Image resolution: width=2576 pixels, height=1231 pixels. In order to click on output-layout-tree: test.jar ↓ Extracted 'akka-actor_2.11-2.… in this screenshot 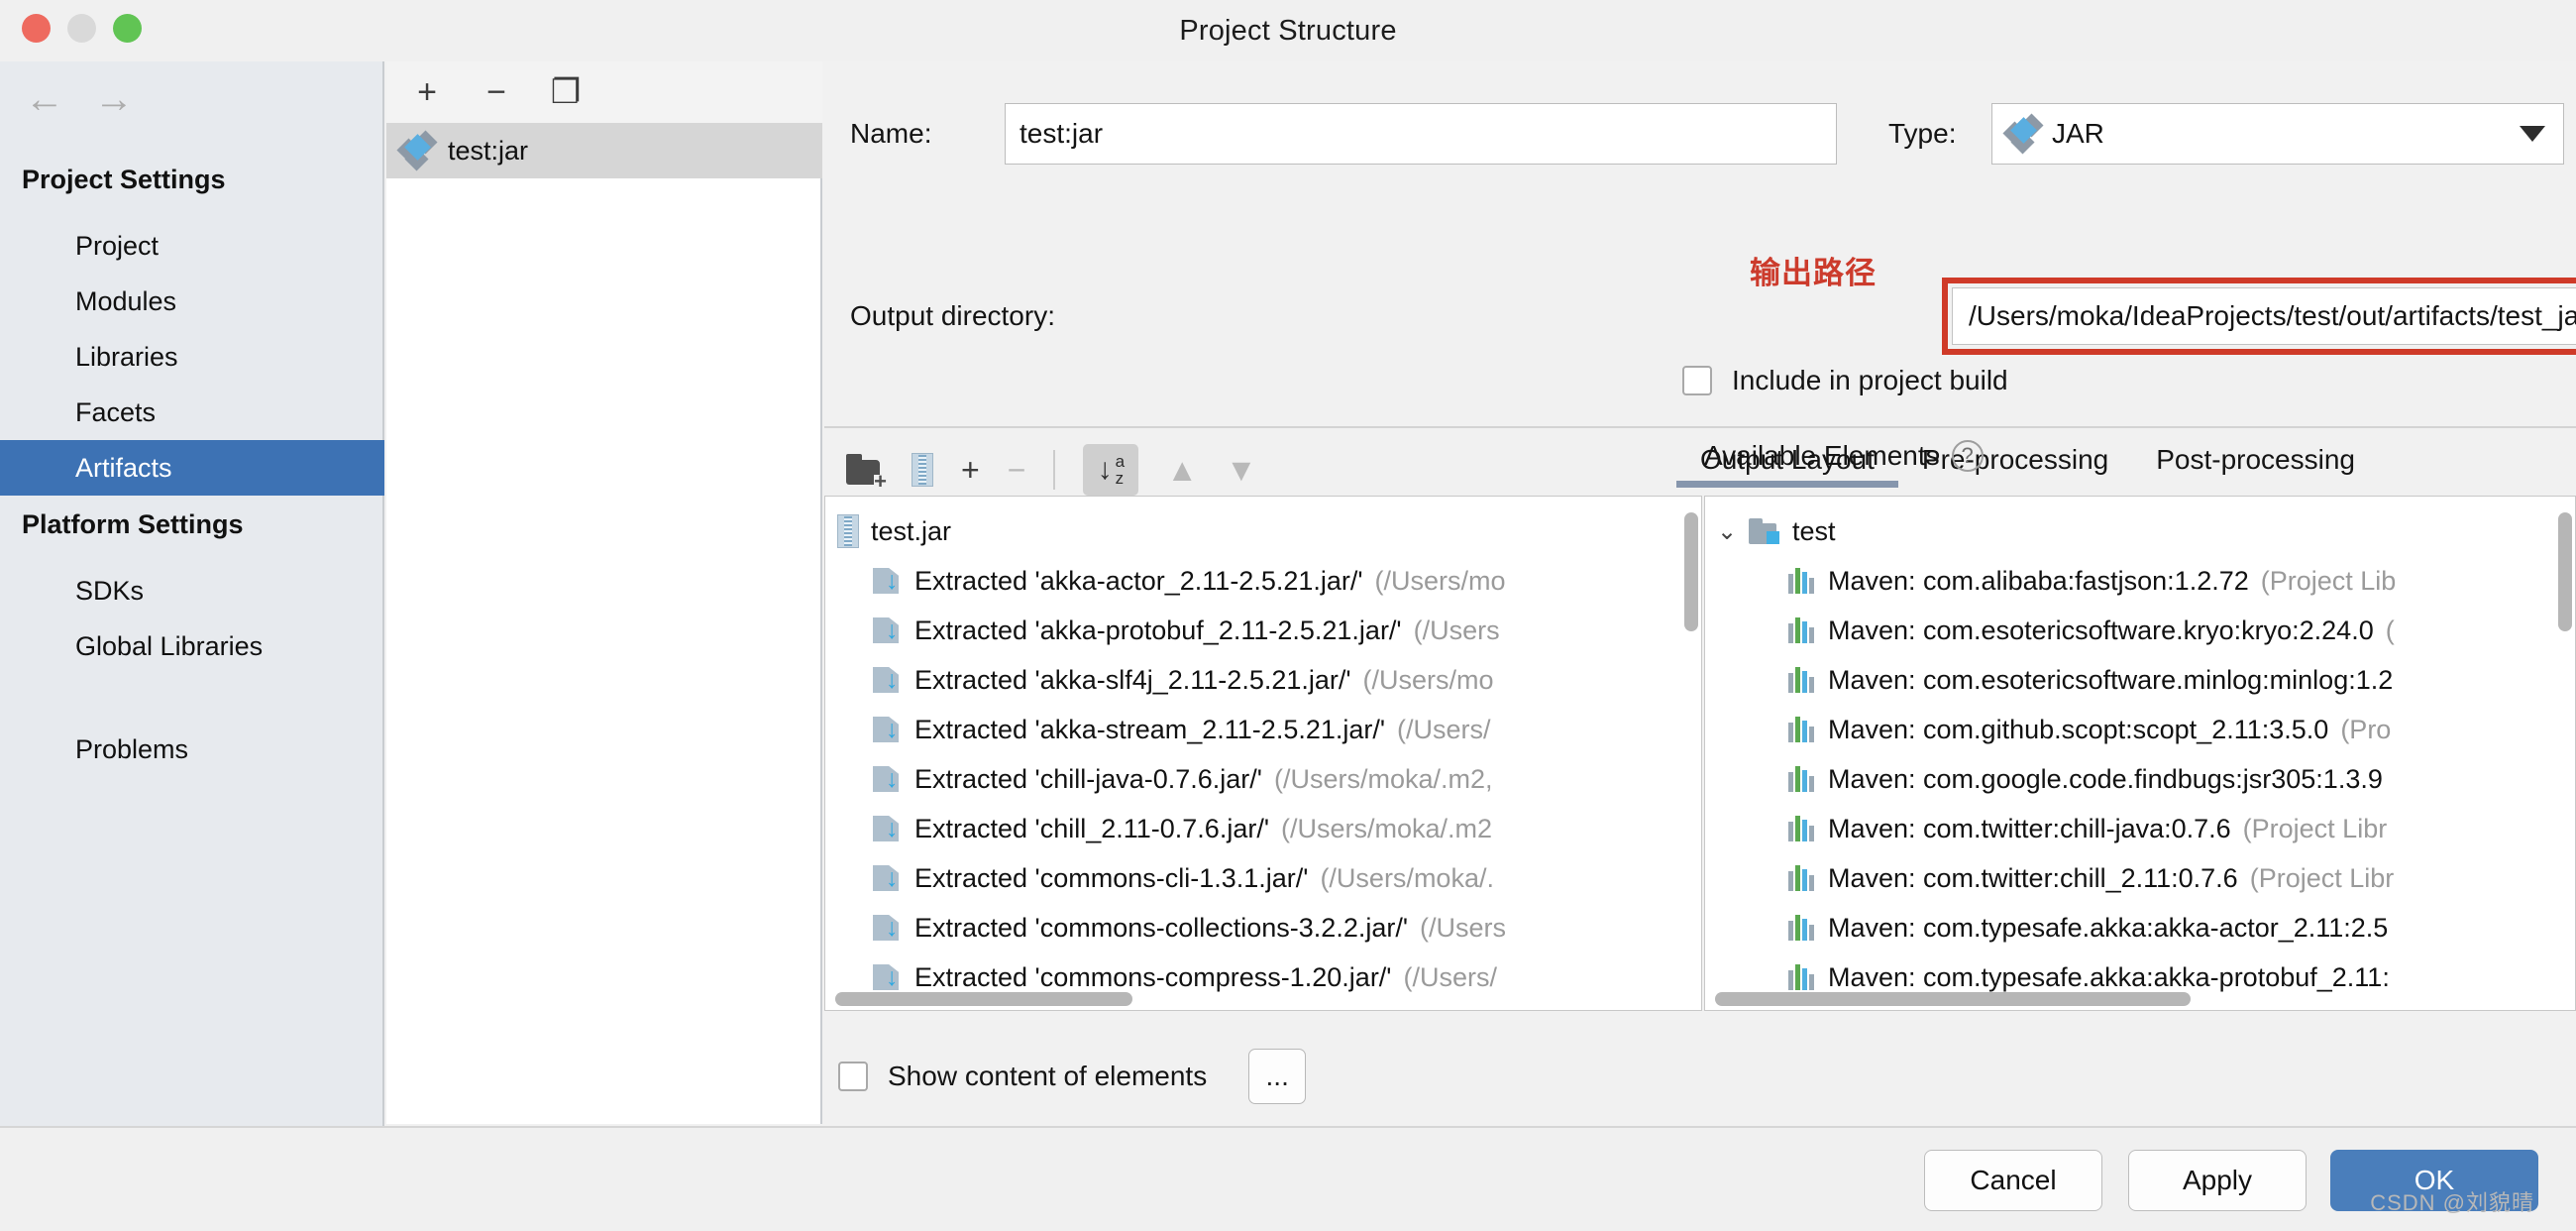, I will do `click(1263, 753)`.